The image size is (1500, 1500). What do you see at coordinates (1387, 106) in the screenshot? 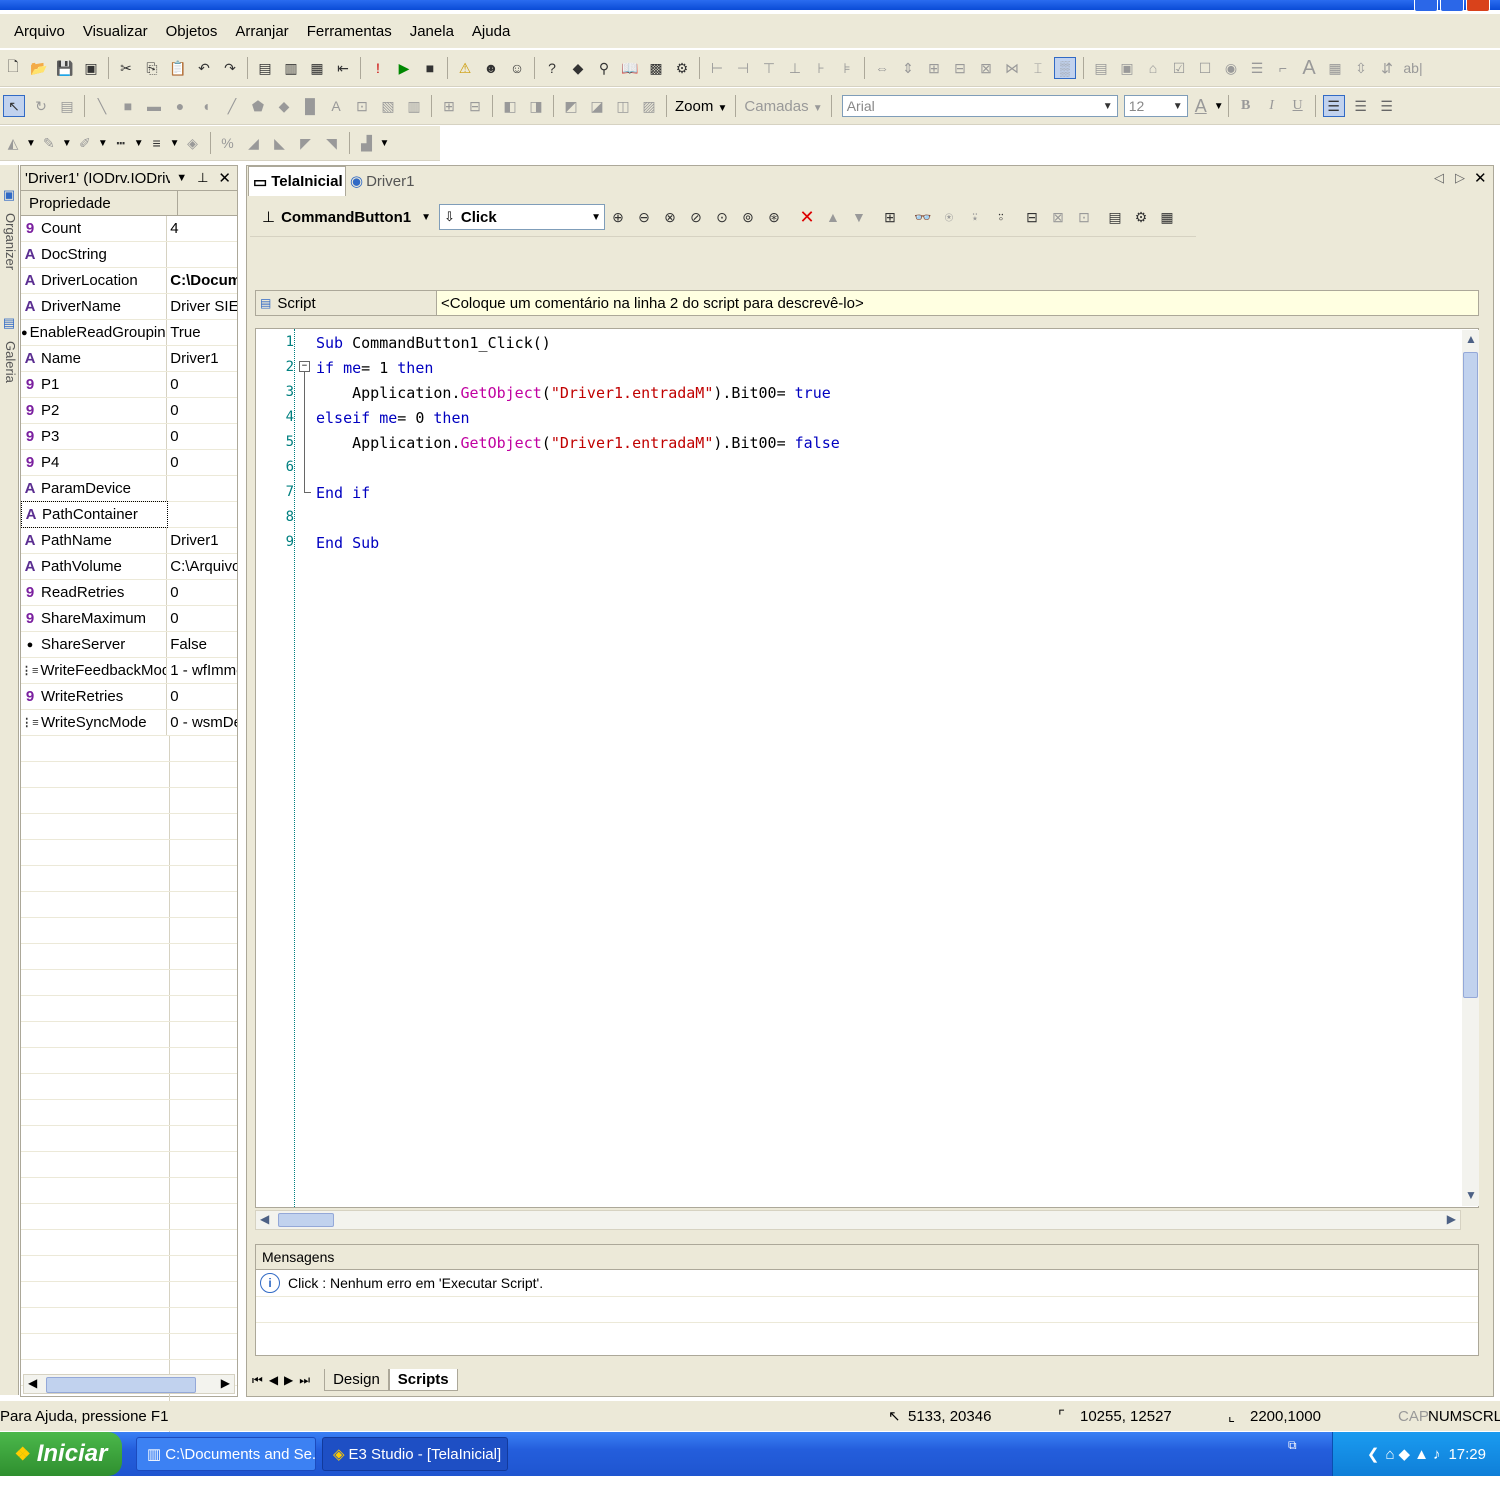
I see `align-text-right-icon: ☰` at bounding box center [1387, 106].